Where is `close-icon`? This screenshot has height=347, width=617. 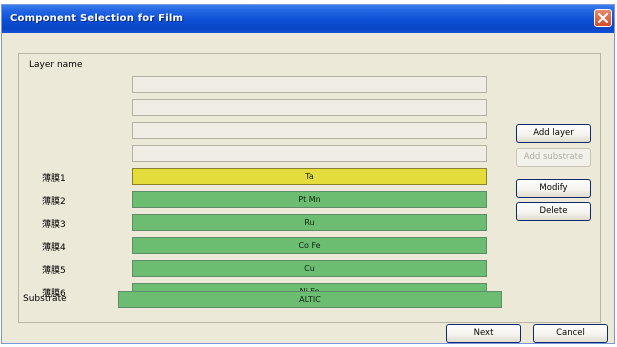 close-icon is located at coordinates (603, 18).